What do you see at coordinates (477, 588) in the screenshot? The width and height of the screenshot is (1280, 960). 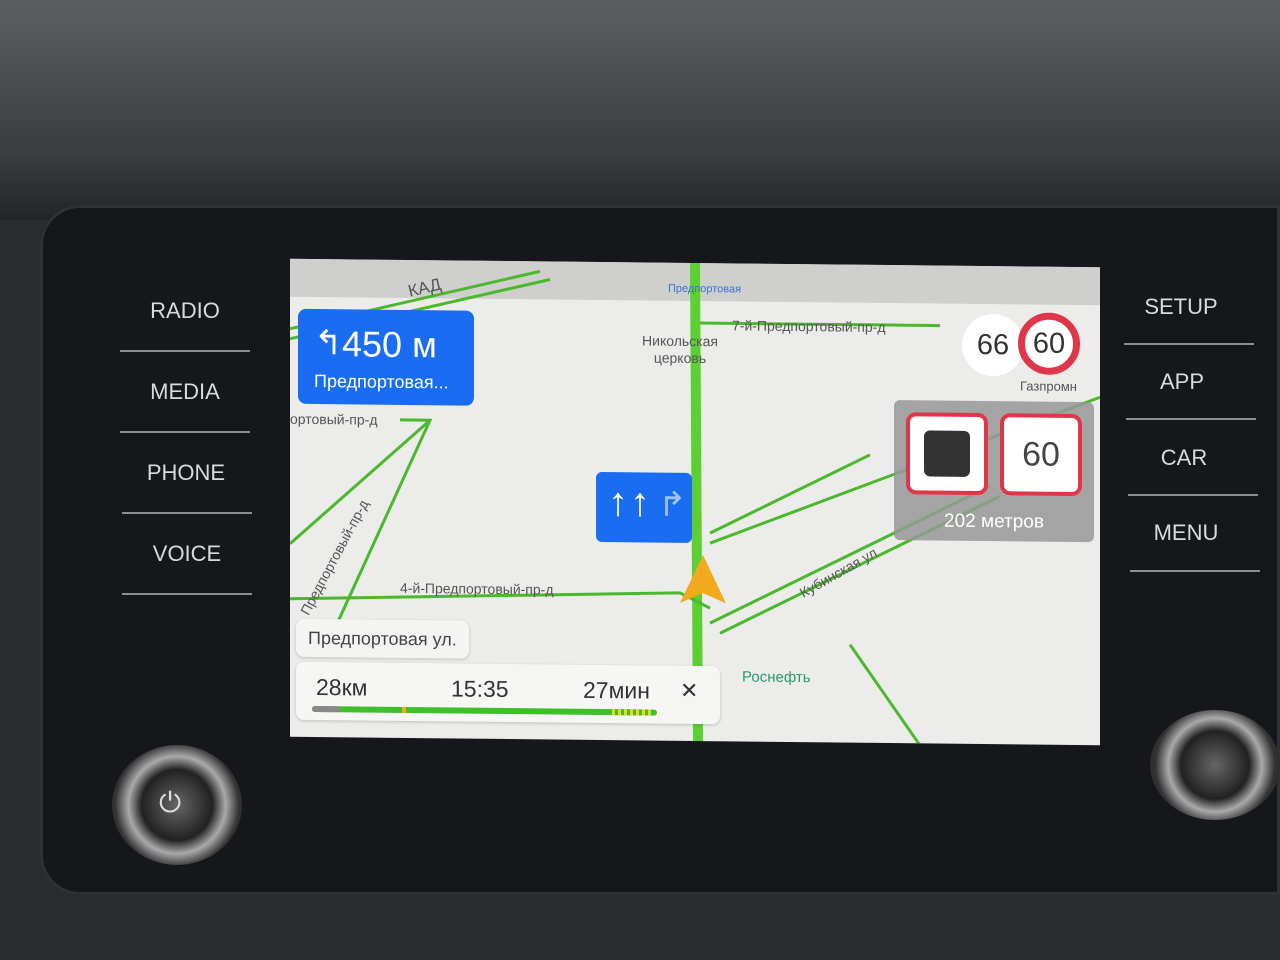 I see `map-label: 4-й-Предпортовый-пр-д` at bounding box center [477, 588].